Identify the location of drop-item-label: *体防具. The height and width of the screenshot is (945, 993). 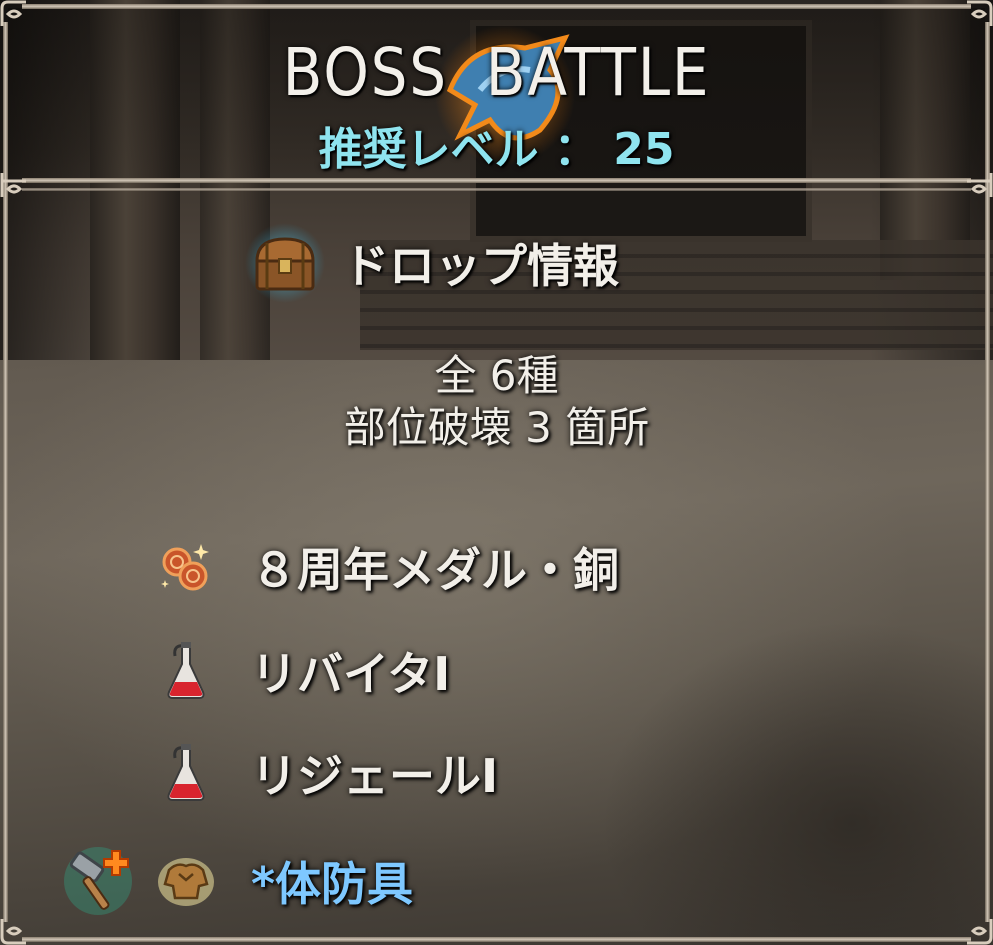
(332, 884).